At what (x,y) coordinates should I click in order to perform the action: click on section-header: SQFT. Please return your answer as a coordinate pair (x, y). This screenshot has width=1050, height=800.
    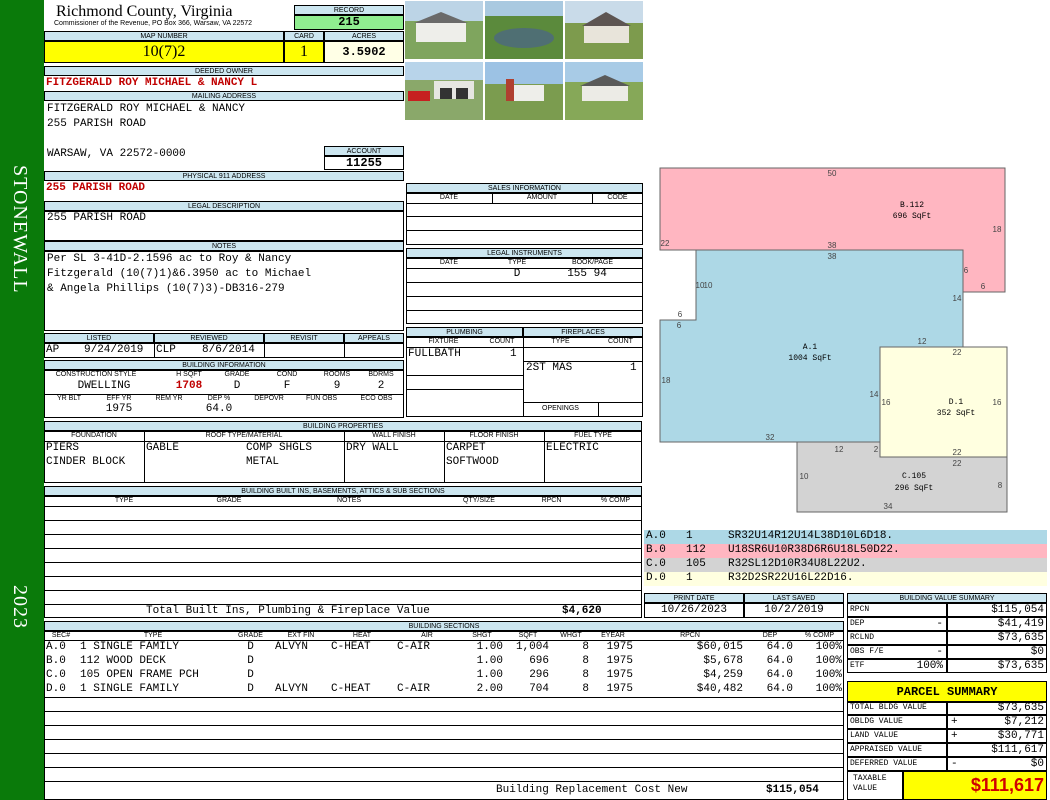
    Looking at the image, I should click on (528, 635).